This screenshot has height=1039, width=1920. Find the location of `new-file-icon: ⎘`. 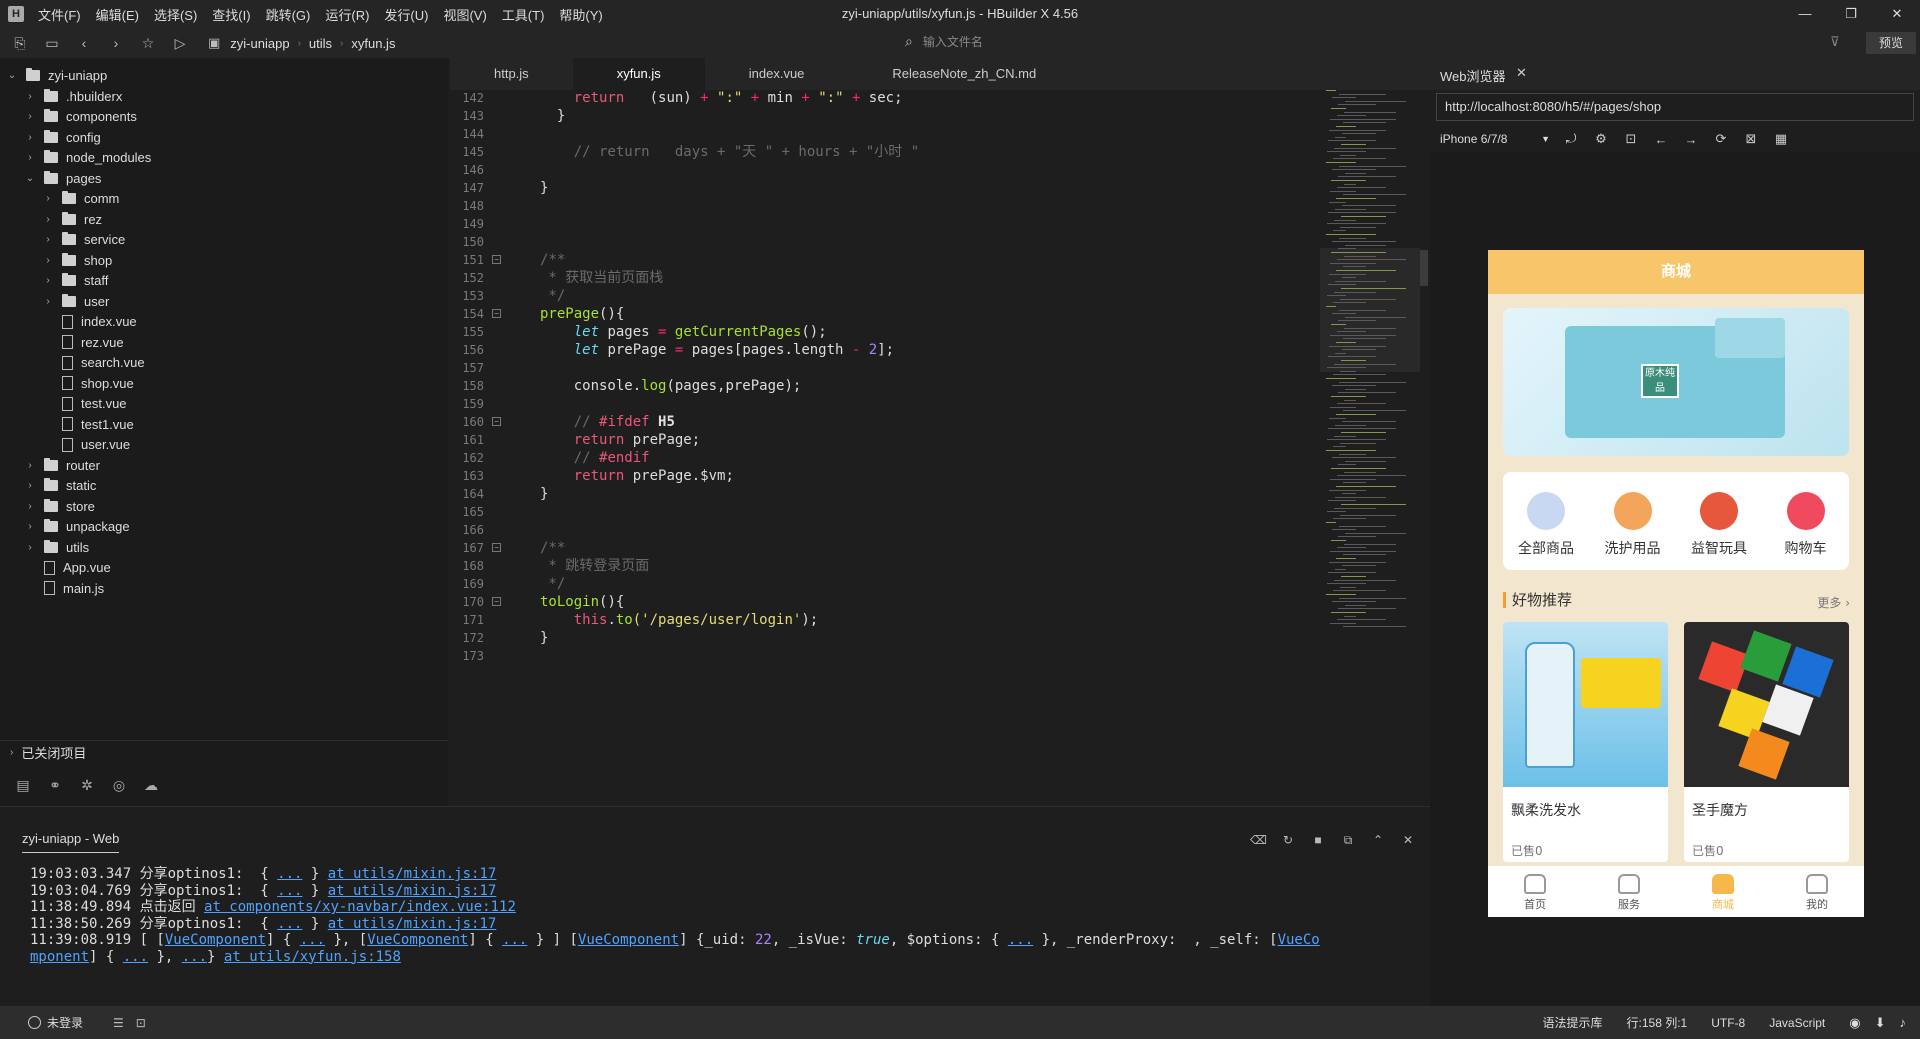

new-file-icon: ⎘ is located at coordinates (20, 43).